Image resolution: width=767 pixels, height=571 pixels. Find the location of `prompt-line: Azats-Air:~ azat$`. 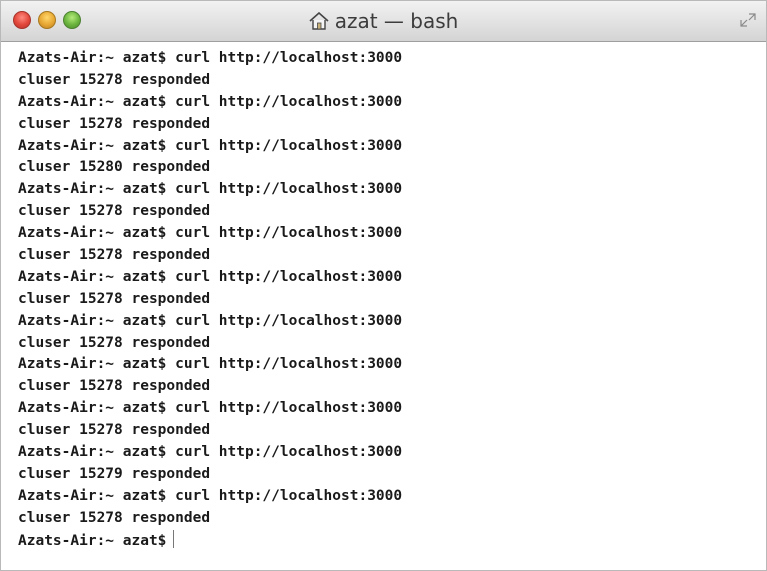

prompt-line: Azats-Air:~ azat$ is located at coordinates (388, 540).